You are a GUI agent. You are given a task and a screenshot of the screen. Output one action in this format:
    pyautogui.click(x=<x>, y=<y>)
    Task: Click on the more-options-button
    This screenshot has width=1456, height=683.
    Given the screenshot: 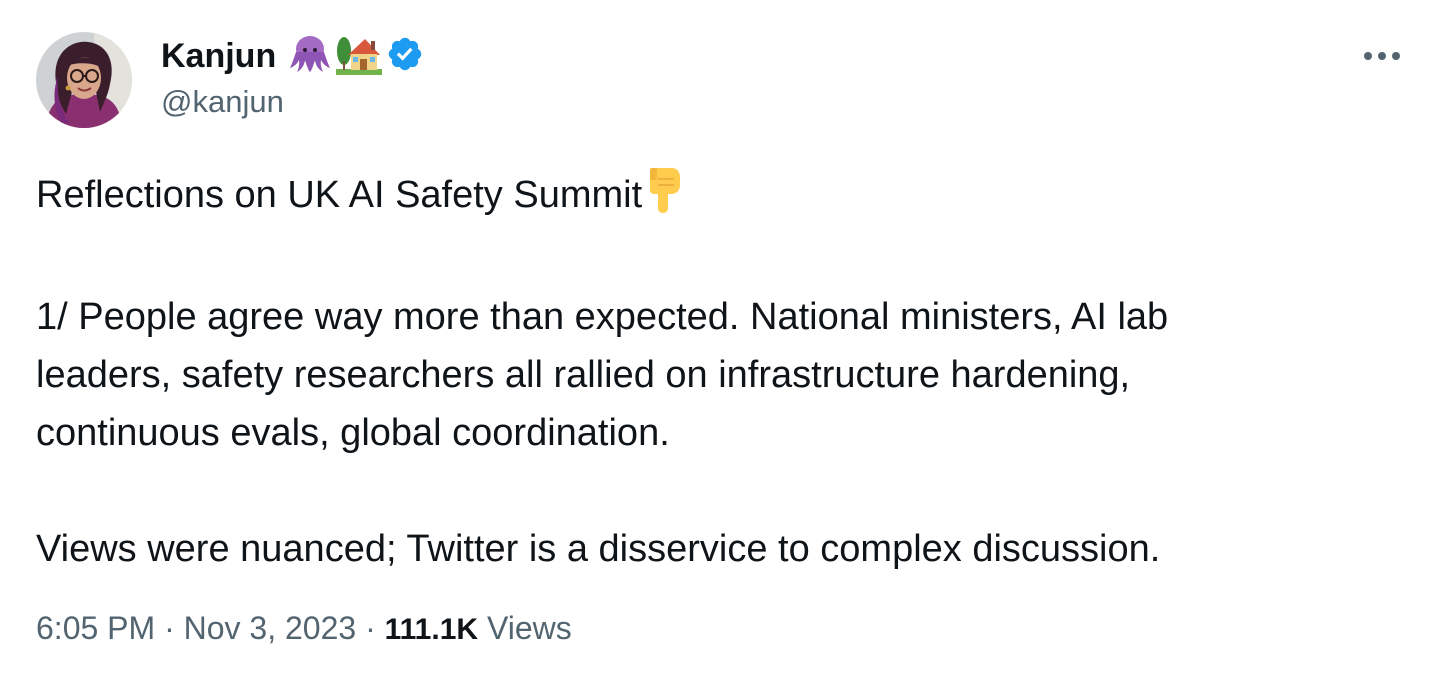 What is the action you would take?
    pyautogui.click(x=1382, y=56)
    